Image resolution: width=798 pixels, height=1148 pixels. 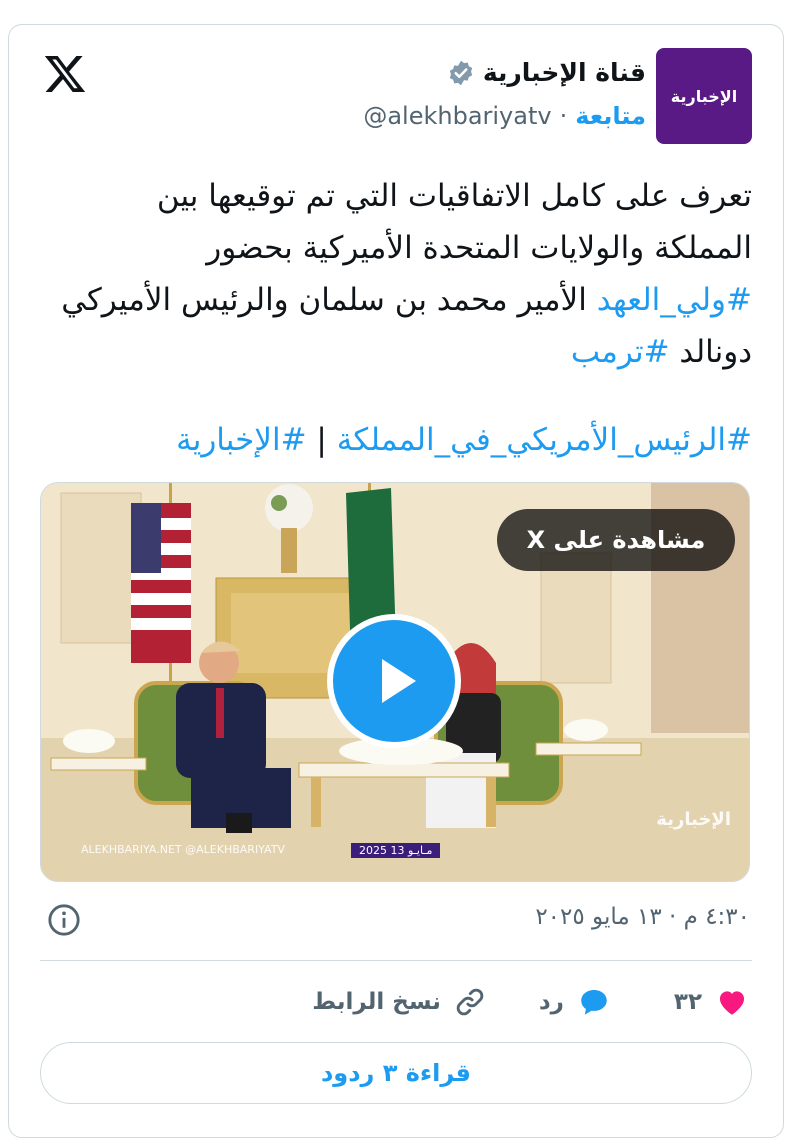 I want to click on account-handle: @alekhbariyatv, so click(x=457, y=116).